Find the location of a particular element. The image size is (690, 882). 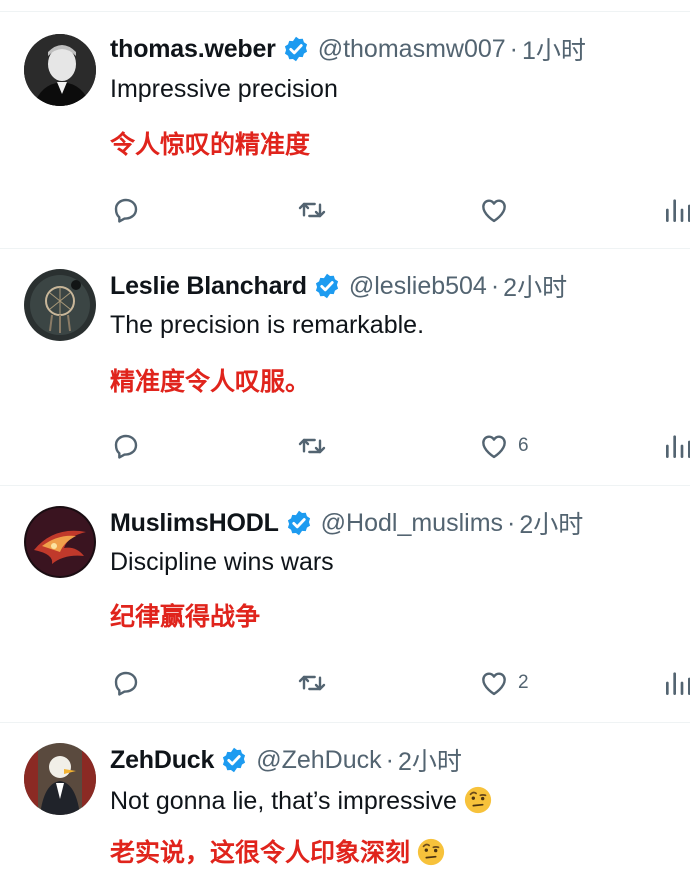

tweet-header: ZehDuck @ZehDuck · 2小时 is located at coordinates (286, 760).